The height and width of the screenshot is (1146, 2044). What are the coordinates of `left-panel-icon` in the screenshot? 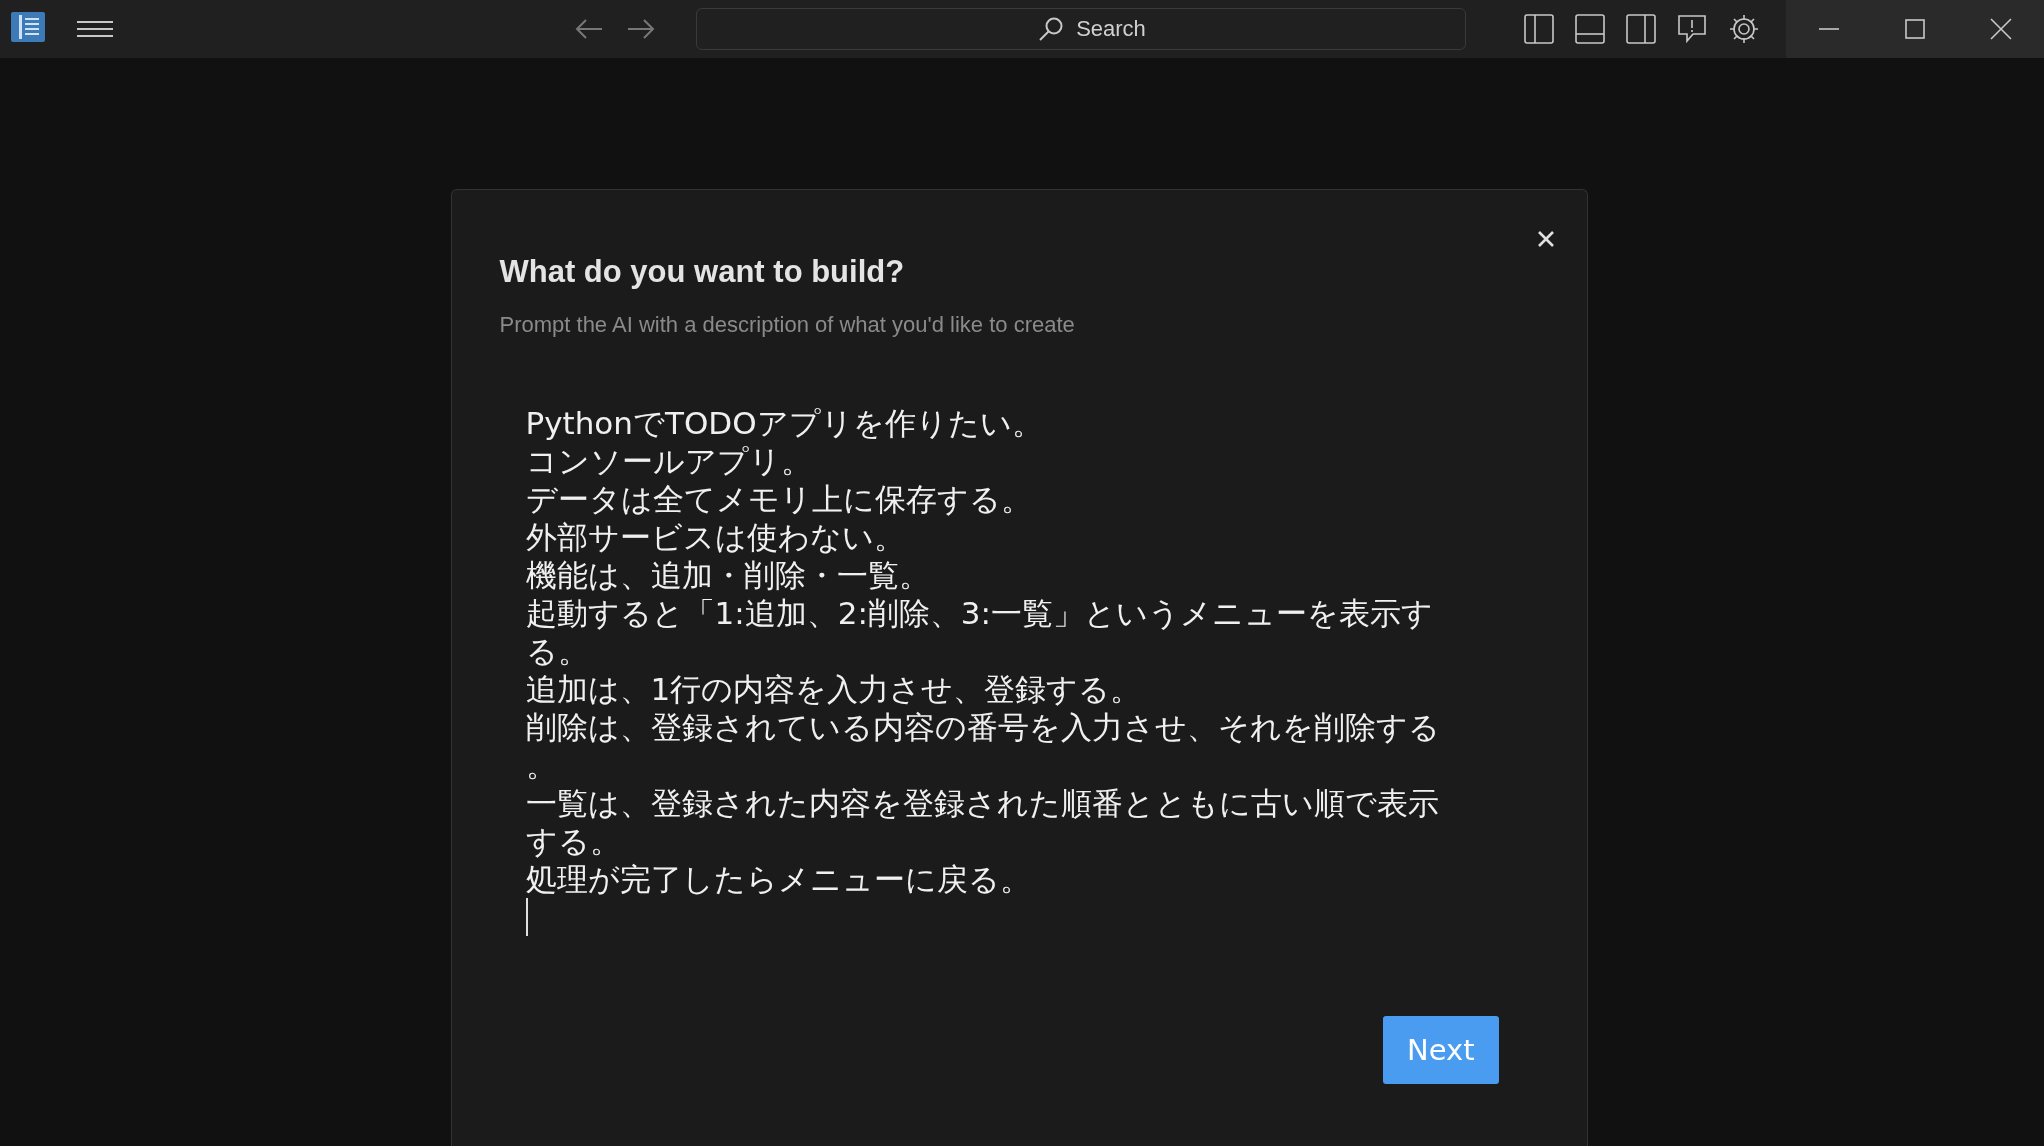 It's located at (1539, 29).